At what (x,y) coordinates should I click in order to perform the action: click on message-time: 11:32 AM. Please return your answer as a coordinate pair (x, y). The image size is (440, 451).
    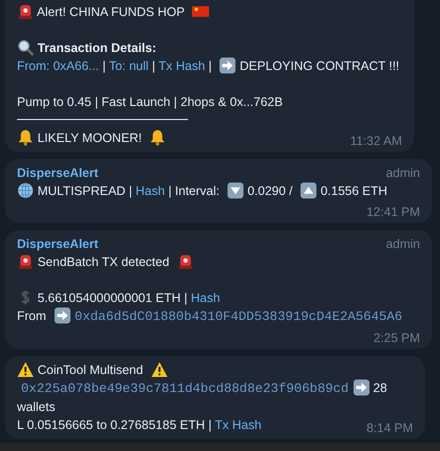
    Looking at the image, I should click on (376, 141).